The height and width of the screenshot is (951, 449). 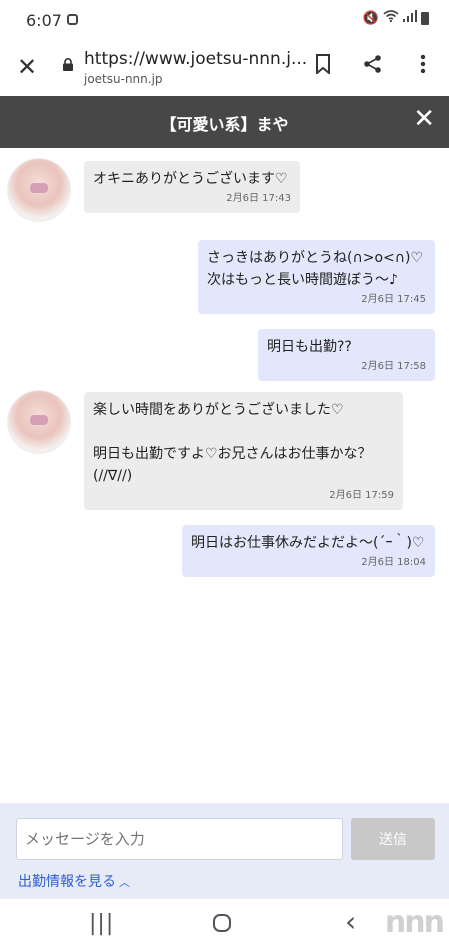 What do you see at coordinates (425, 18) in the screenshot?
I see `battery-icon` at bounding box center [425, 18].